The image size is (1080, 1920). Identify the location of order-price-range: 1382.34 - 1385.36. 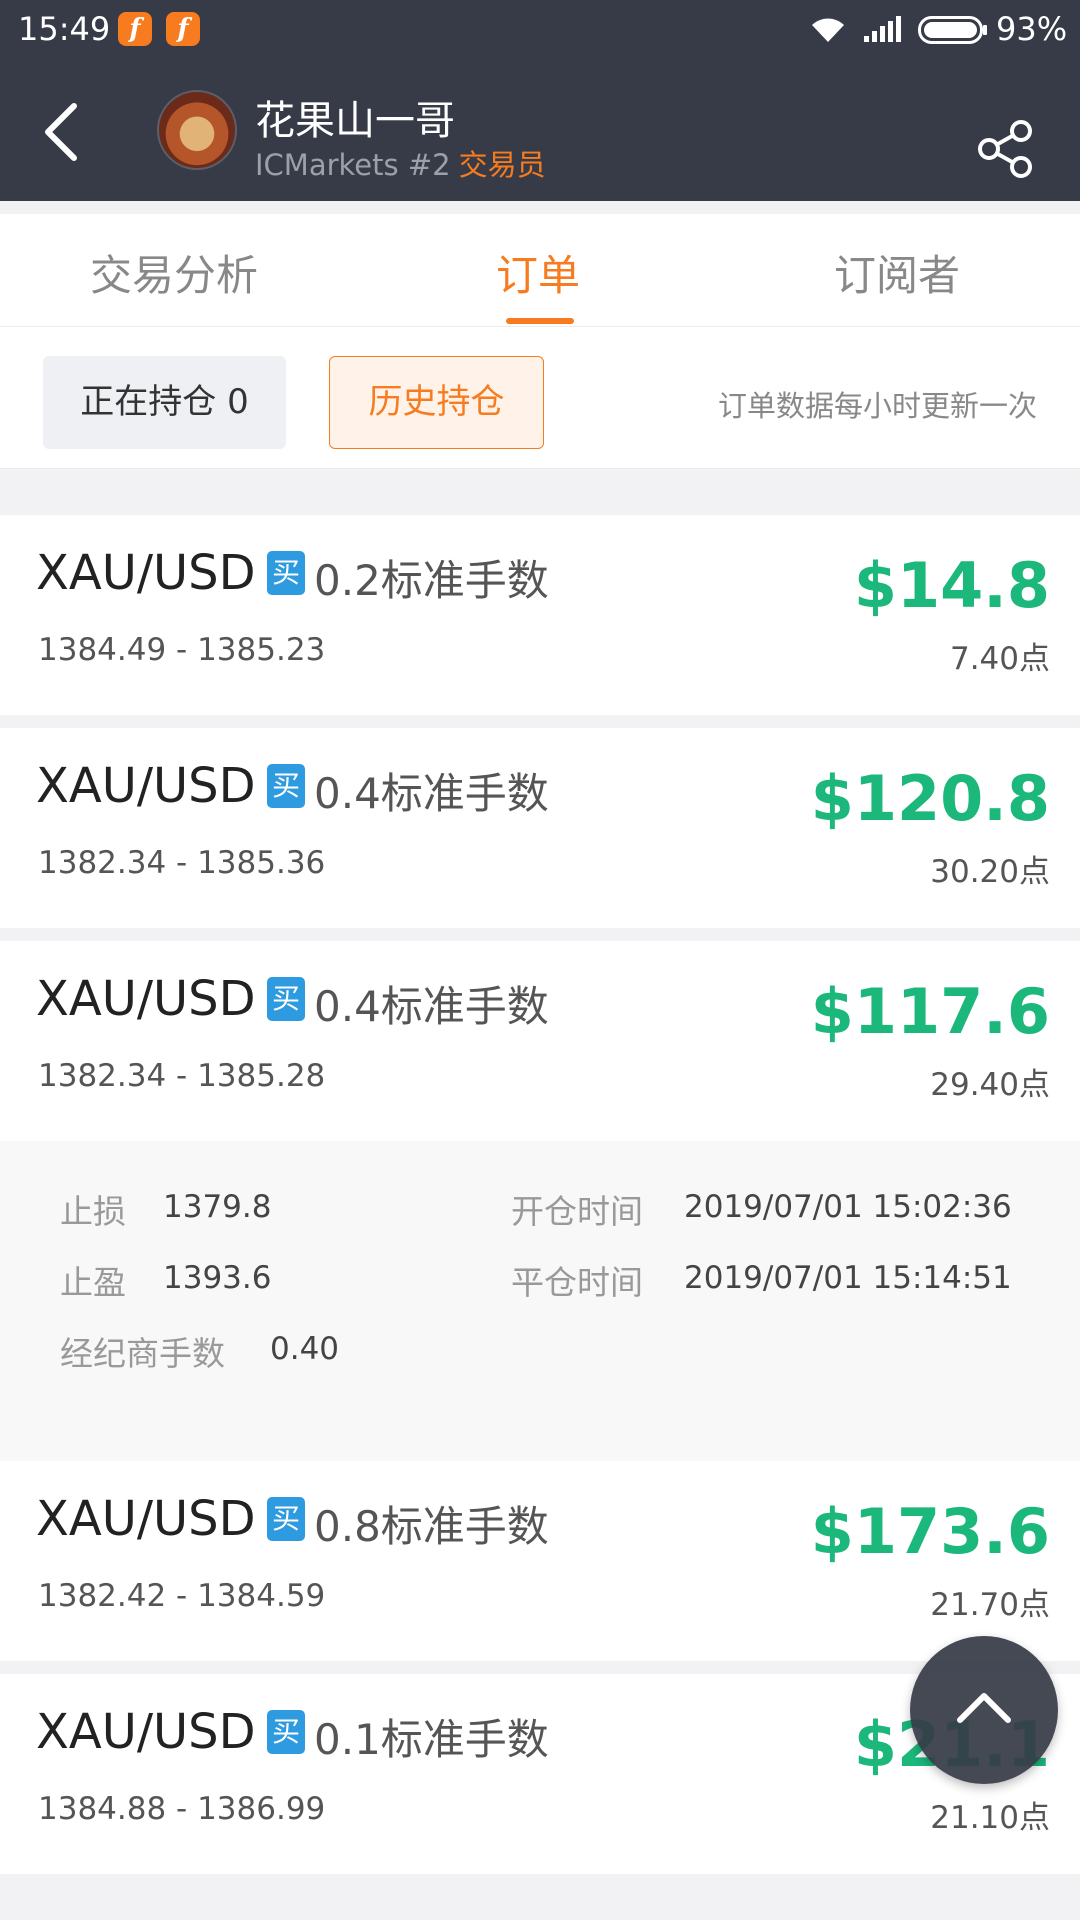
(182, 863).